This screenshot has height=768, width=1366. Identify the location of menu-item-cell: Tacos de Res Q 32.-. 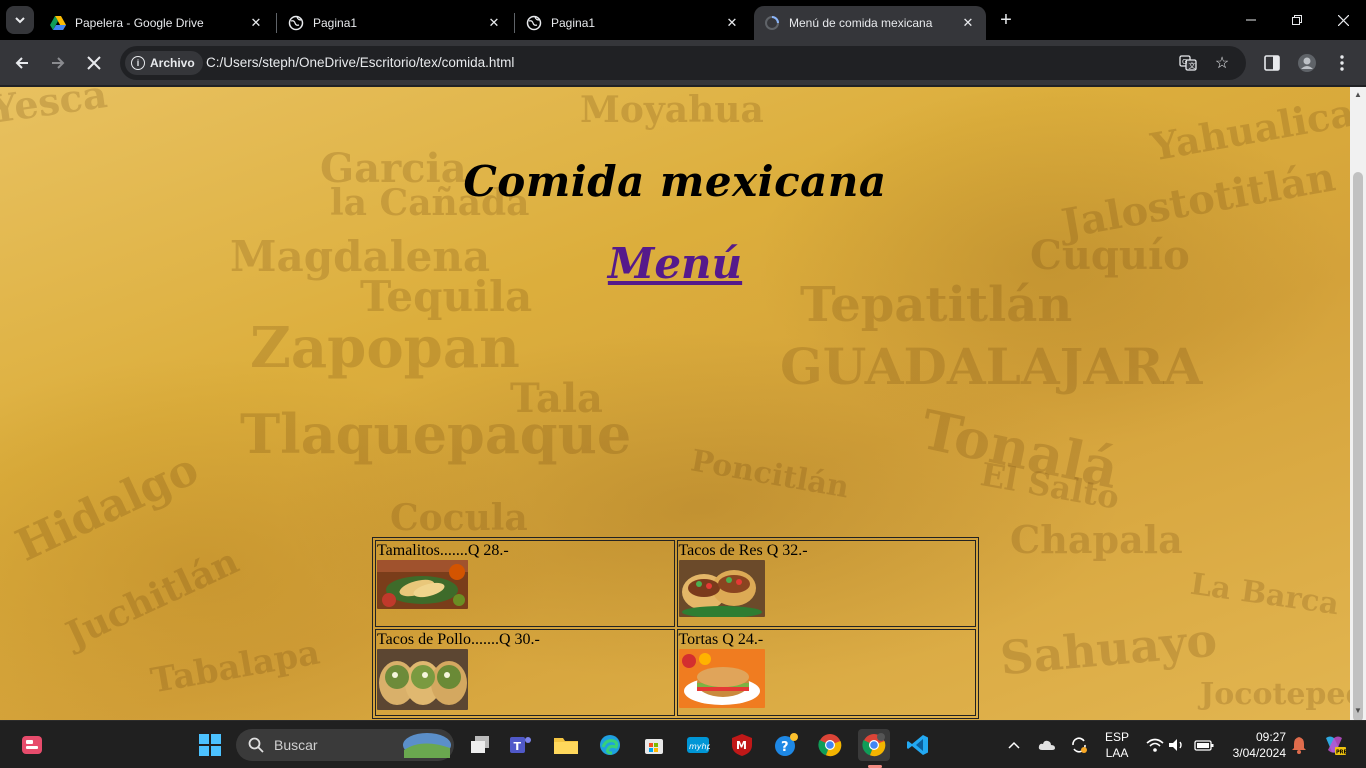
(826, 583).